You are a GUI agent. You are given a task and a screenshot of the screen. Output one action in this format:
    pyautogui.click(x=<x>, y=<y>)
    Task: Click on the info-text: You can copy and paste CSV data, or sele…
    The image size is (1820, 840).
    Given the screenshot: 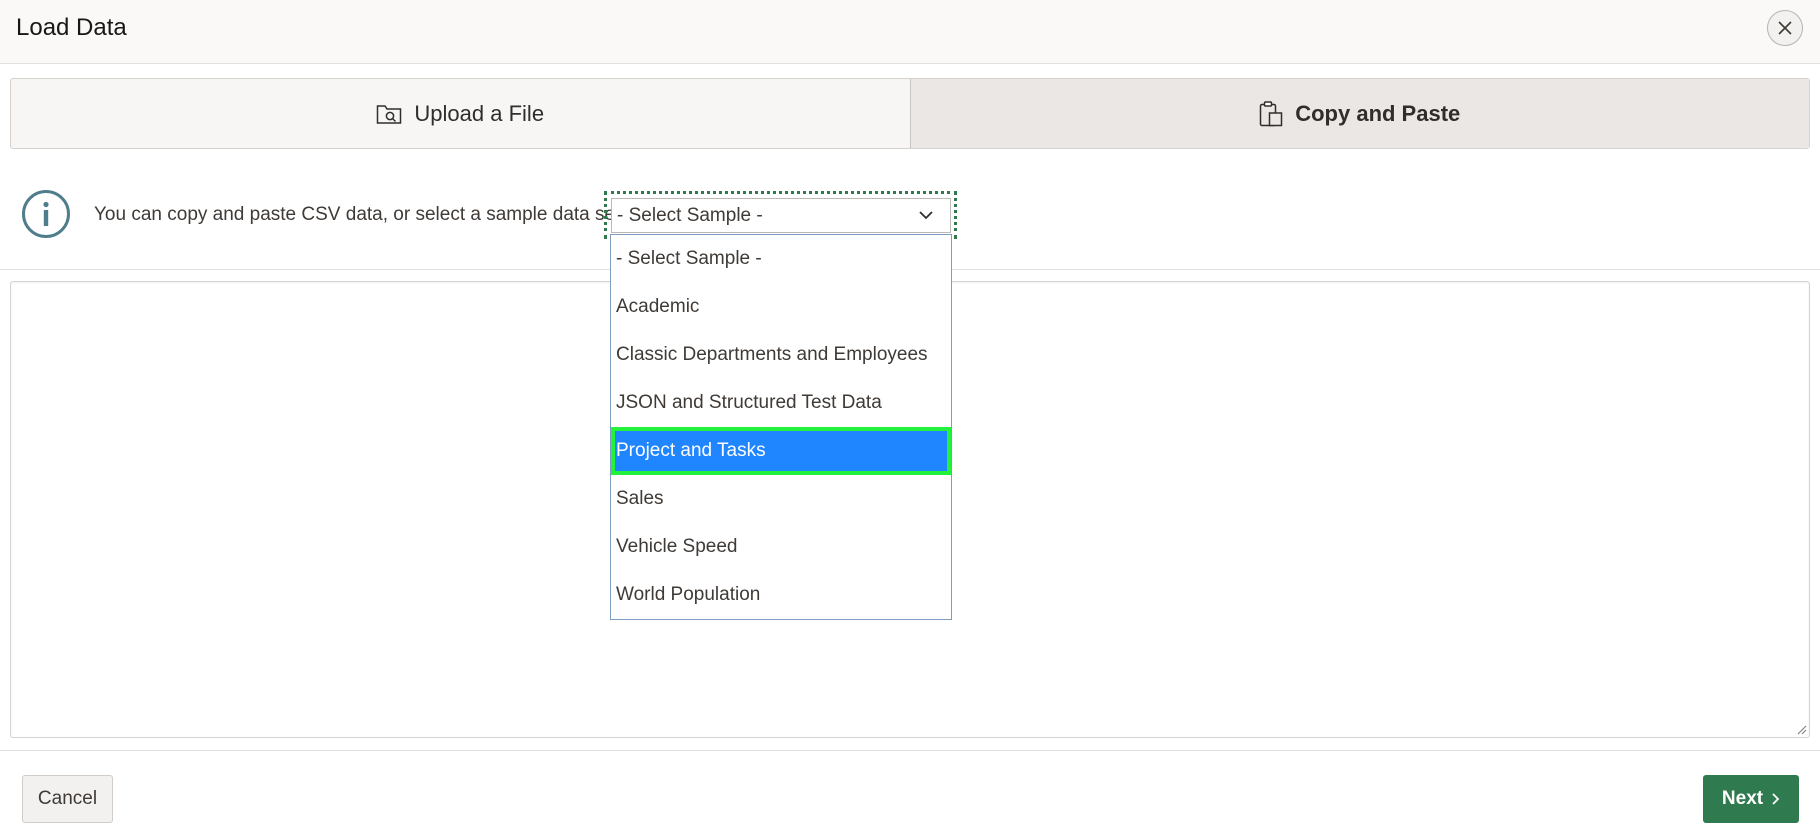 What is the action you would take?
    pyautogui.click(x=360, y=214)
    